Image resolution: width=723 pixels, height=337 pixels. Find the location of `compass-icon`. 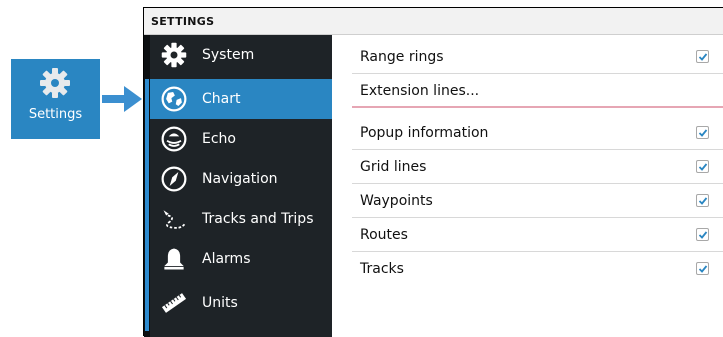

compass-icon is located at coordinates (174, 179).